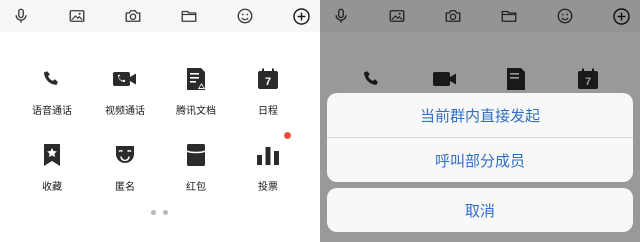 The width and height of the screenshot is (640, 242). I want to click on page-indicator, so click(160, 213).